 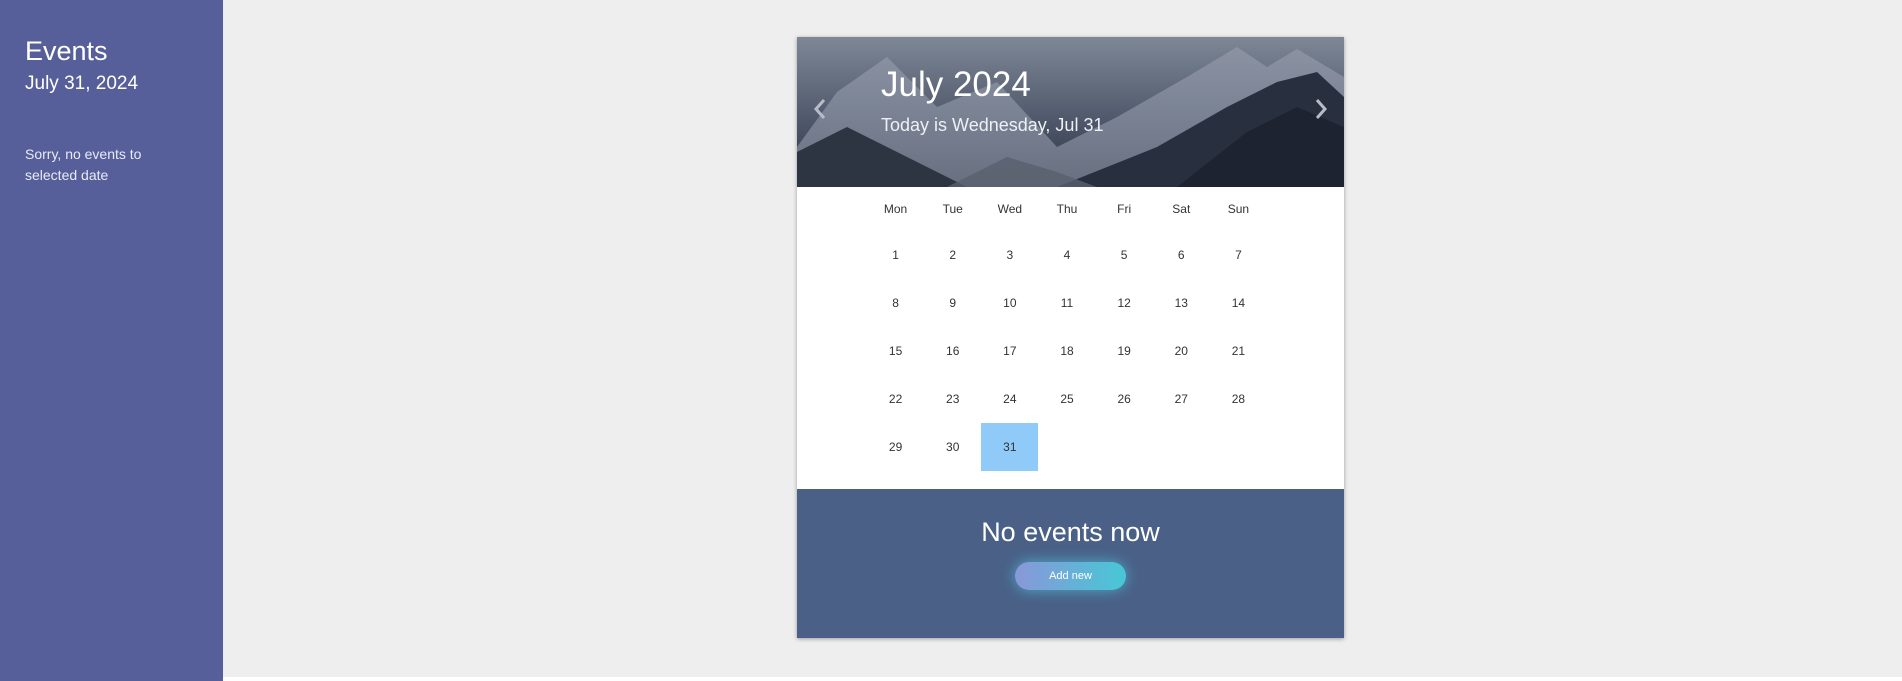 What do you see at coordinates (1238, 303) in the screenshot?
I see `calendar-day: 14` at bounding box center [1238, 303].